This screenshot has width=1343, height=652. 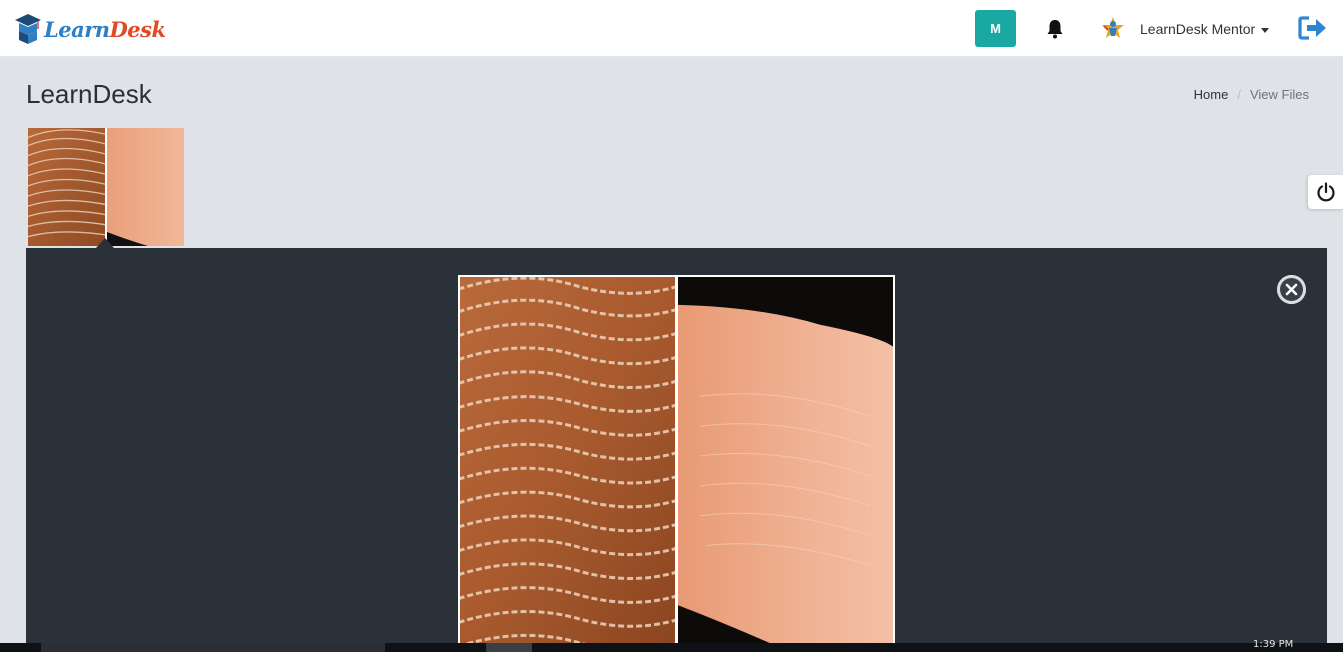 I want to click on file-thumbnail, so click(x=106, y=187).